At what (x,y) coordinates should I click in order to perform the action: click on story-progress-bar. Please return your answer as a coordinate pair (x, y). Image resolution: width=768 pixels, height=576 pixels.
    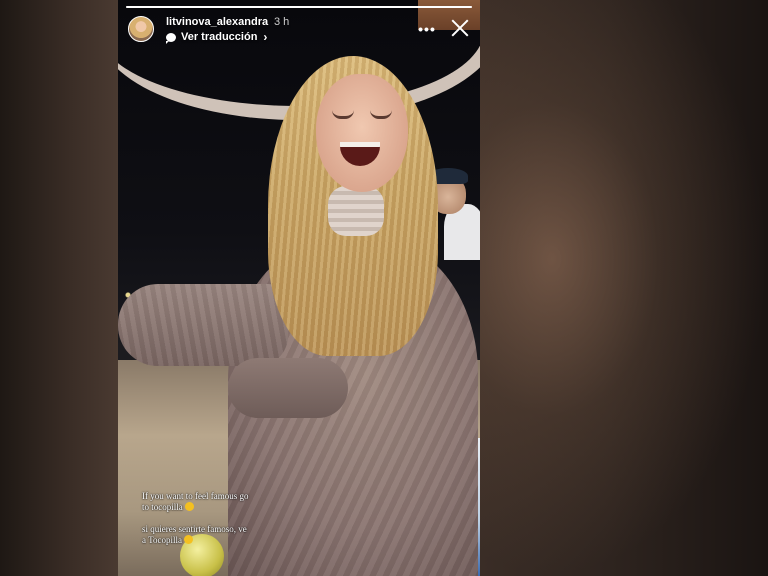
    Looking at the image, I should click on (299, 7).